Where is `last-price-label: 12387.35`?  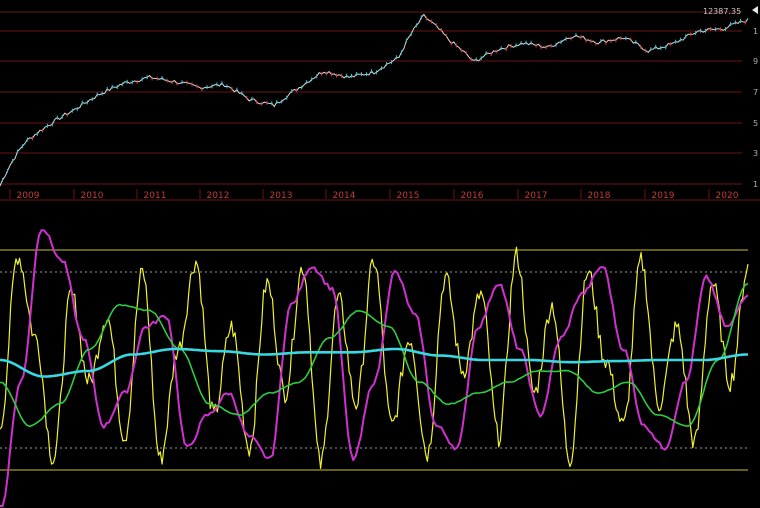 last-price-label: 12387.35 is located at coordinates (722, 11).